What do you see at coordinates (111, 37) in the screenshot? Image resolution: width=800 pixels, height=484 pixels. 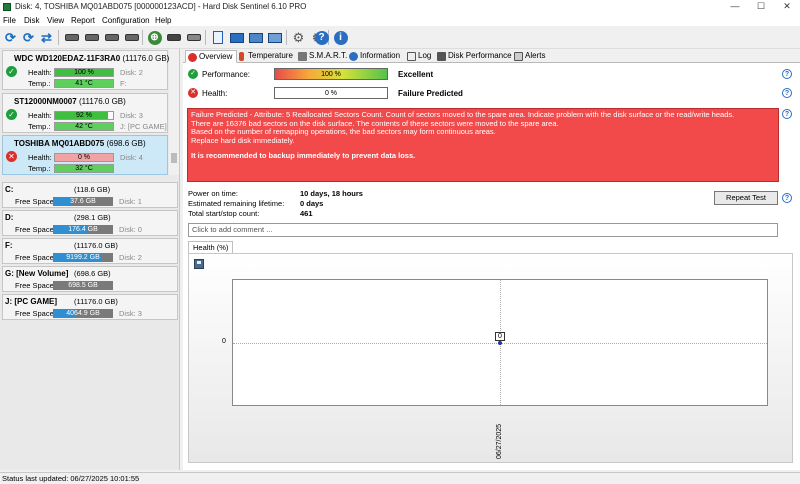 I see `disk-check-icon` at bounding box center [111, 37].